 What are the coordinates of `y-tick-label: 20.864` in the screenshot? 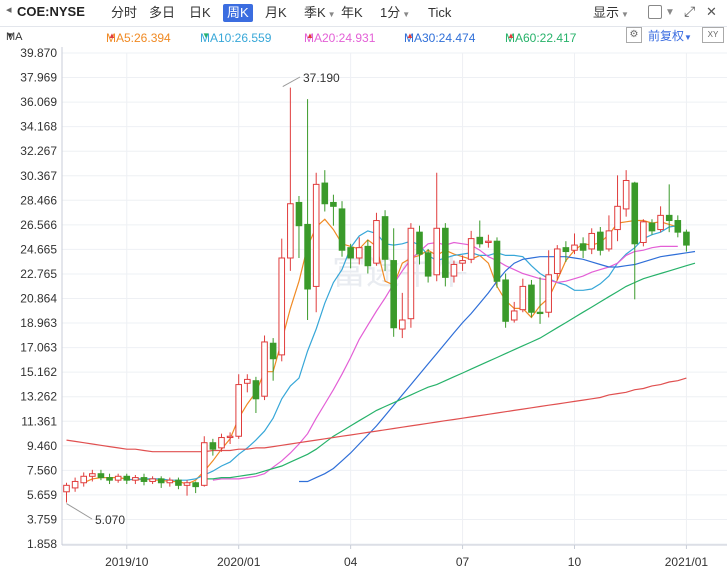 It's located at (38, 299).